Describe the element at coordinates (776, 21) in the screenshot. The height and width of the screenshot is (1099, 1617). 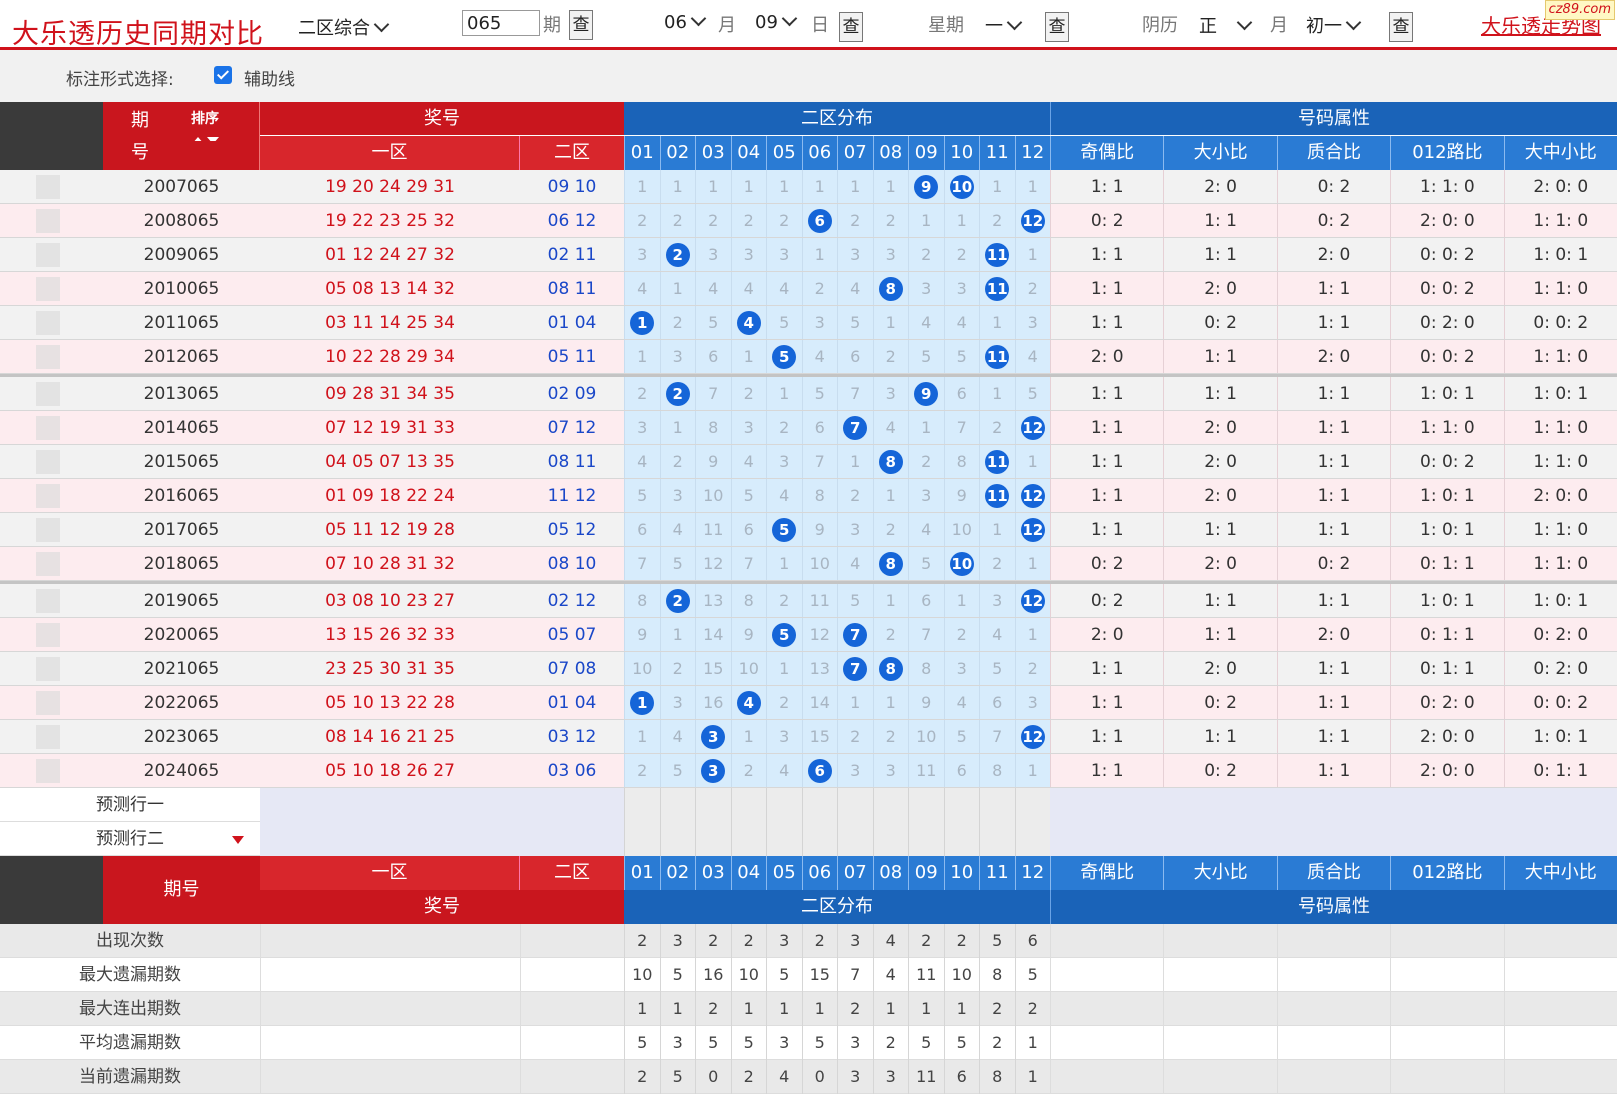
I see `day-select: 09` at that location.